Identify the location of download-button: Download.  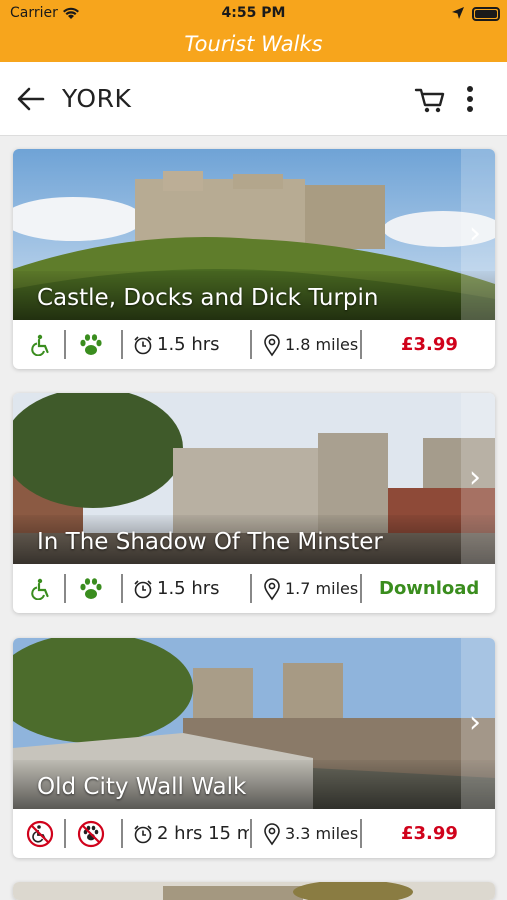
(429, 588).